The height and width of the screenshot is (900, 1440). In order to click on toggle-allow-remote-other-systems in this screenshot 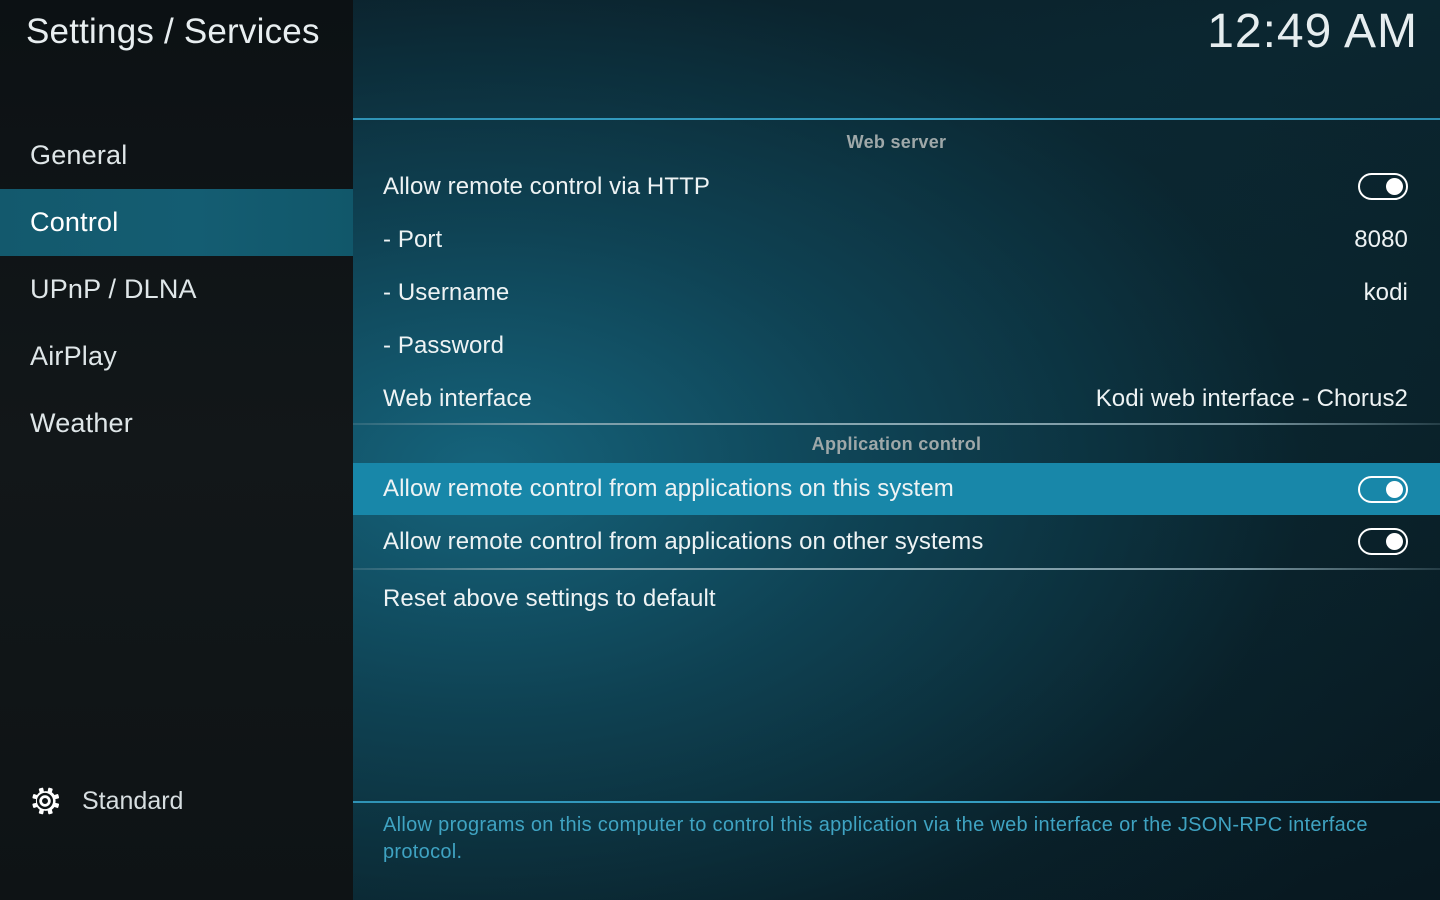, I will do `click(1383, 541)`.